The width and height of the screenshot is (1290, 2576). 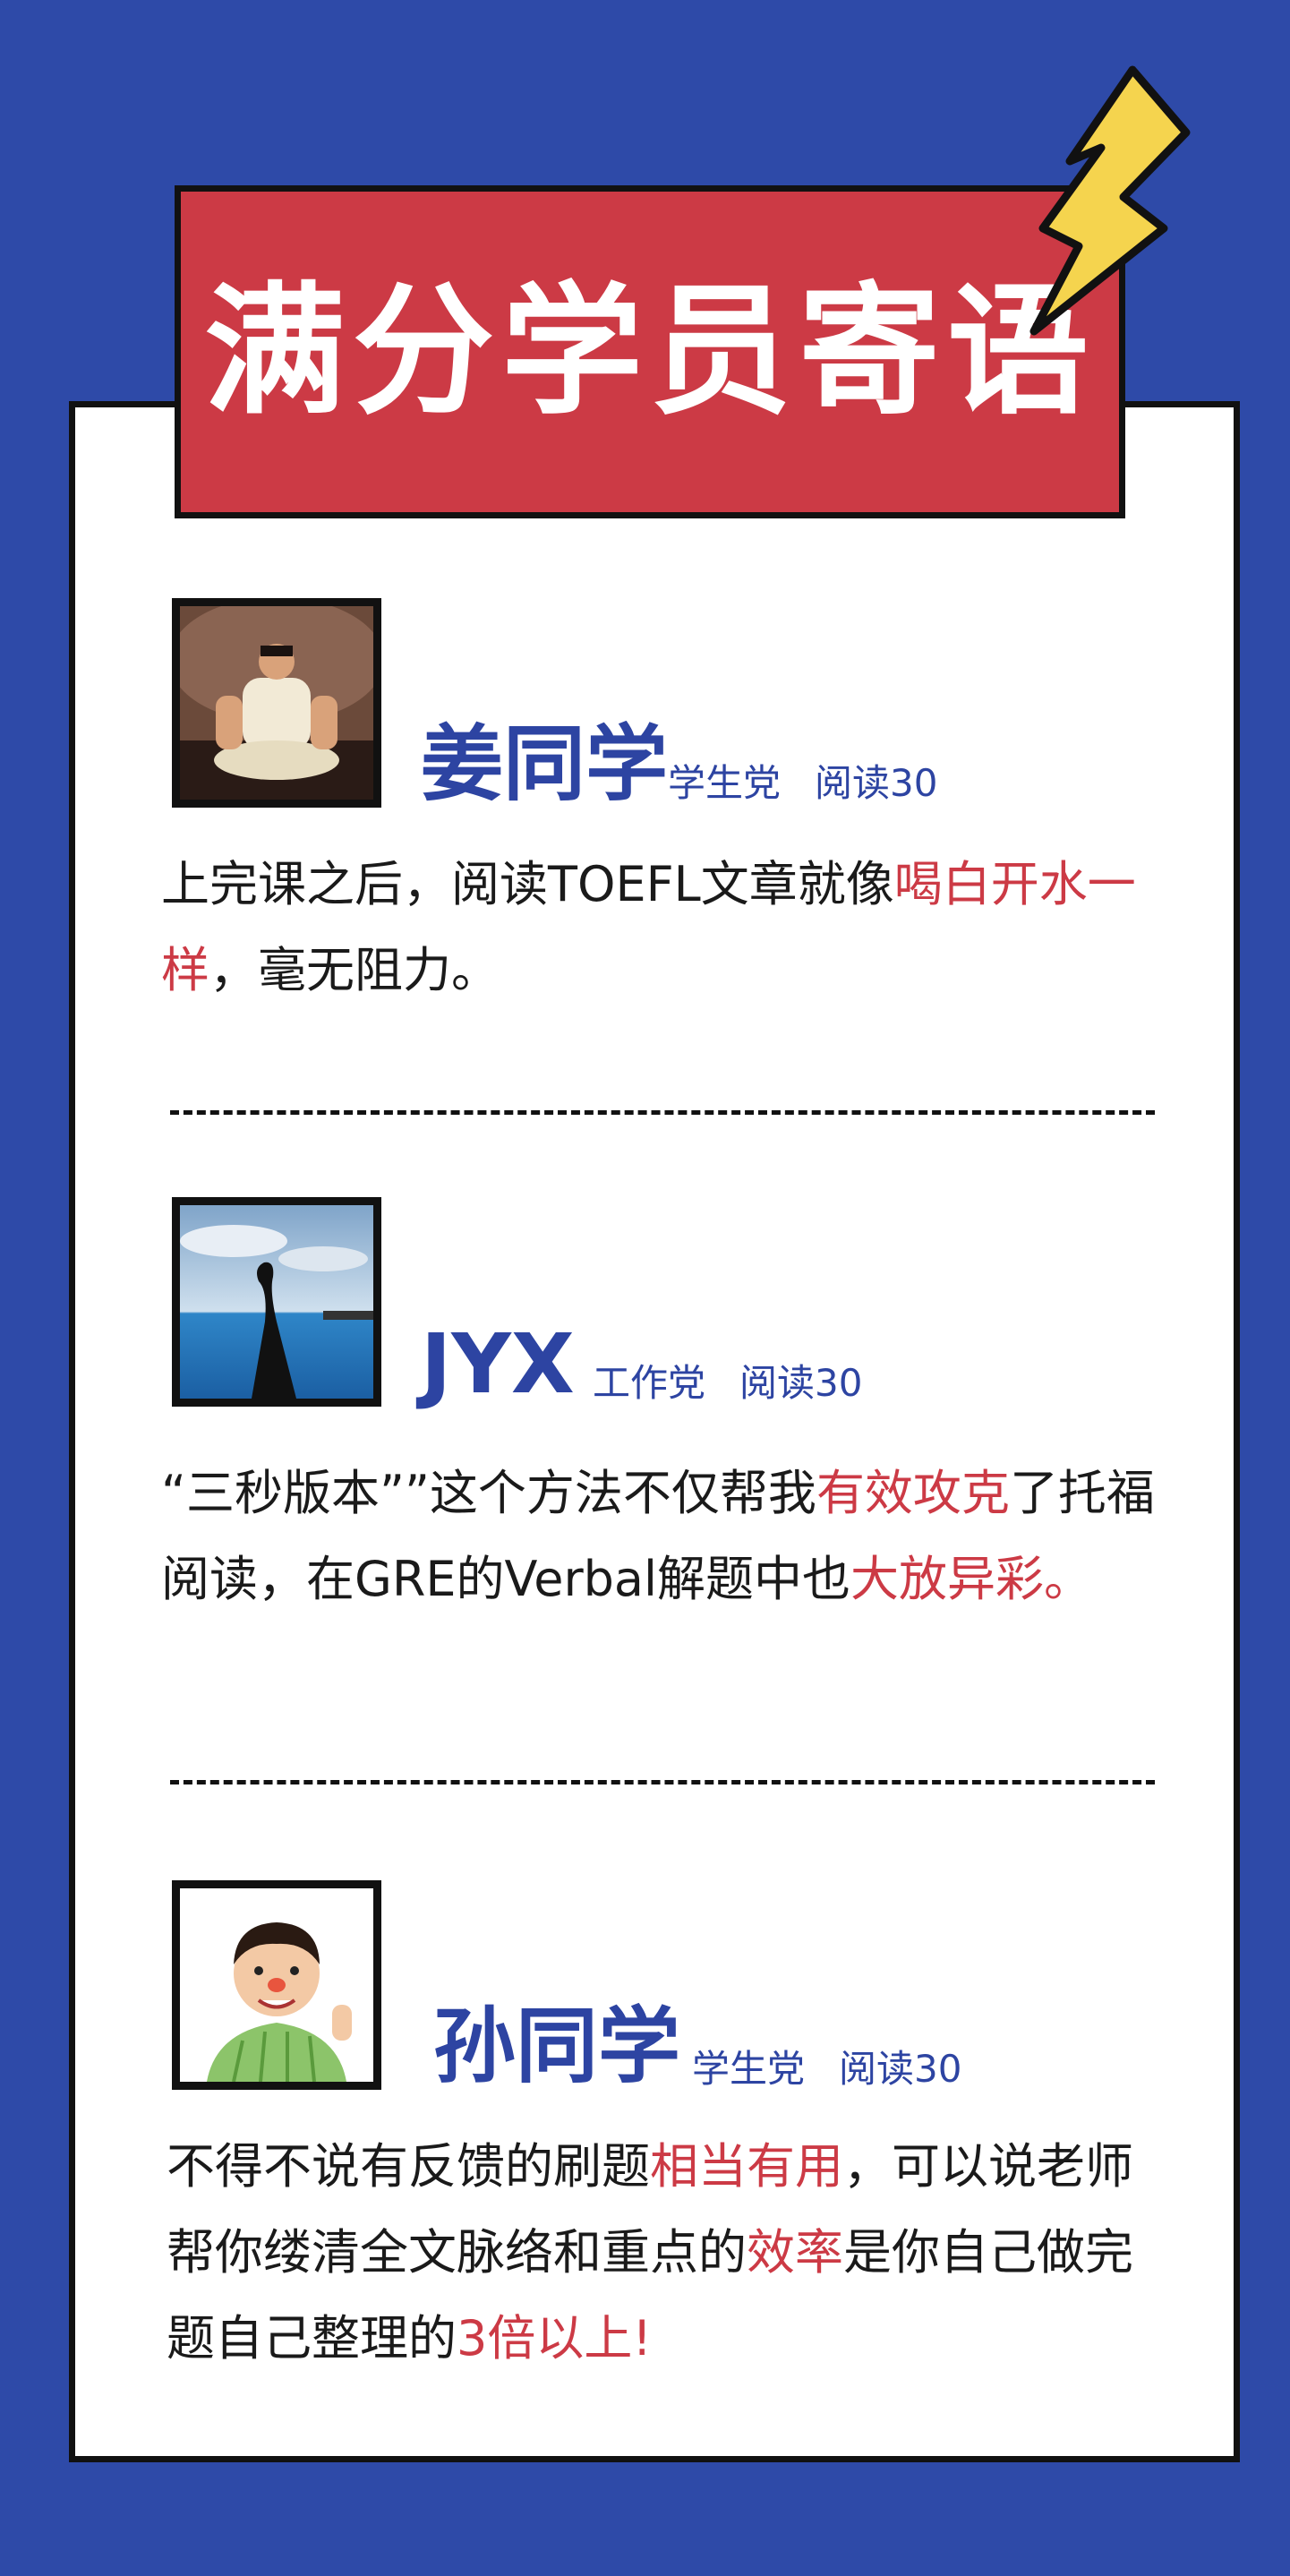 I want to click on lightning-bolt-icon, so click(x=1110, y=200).